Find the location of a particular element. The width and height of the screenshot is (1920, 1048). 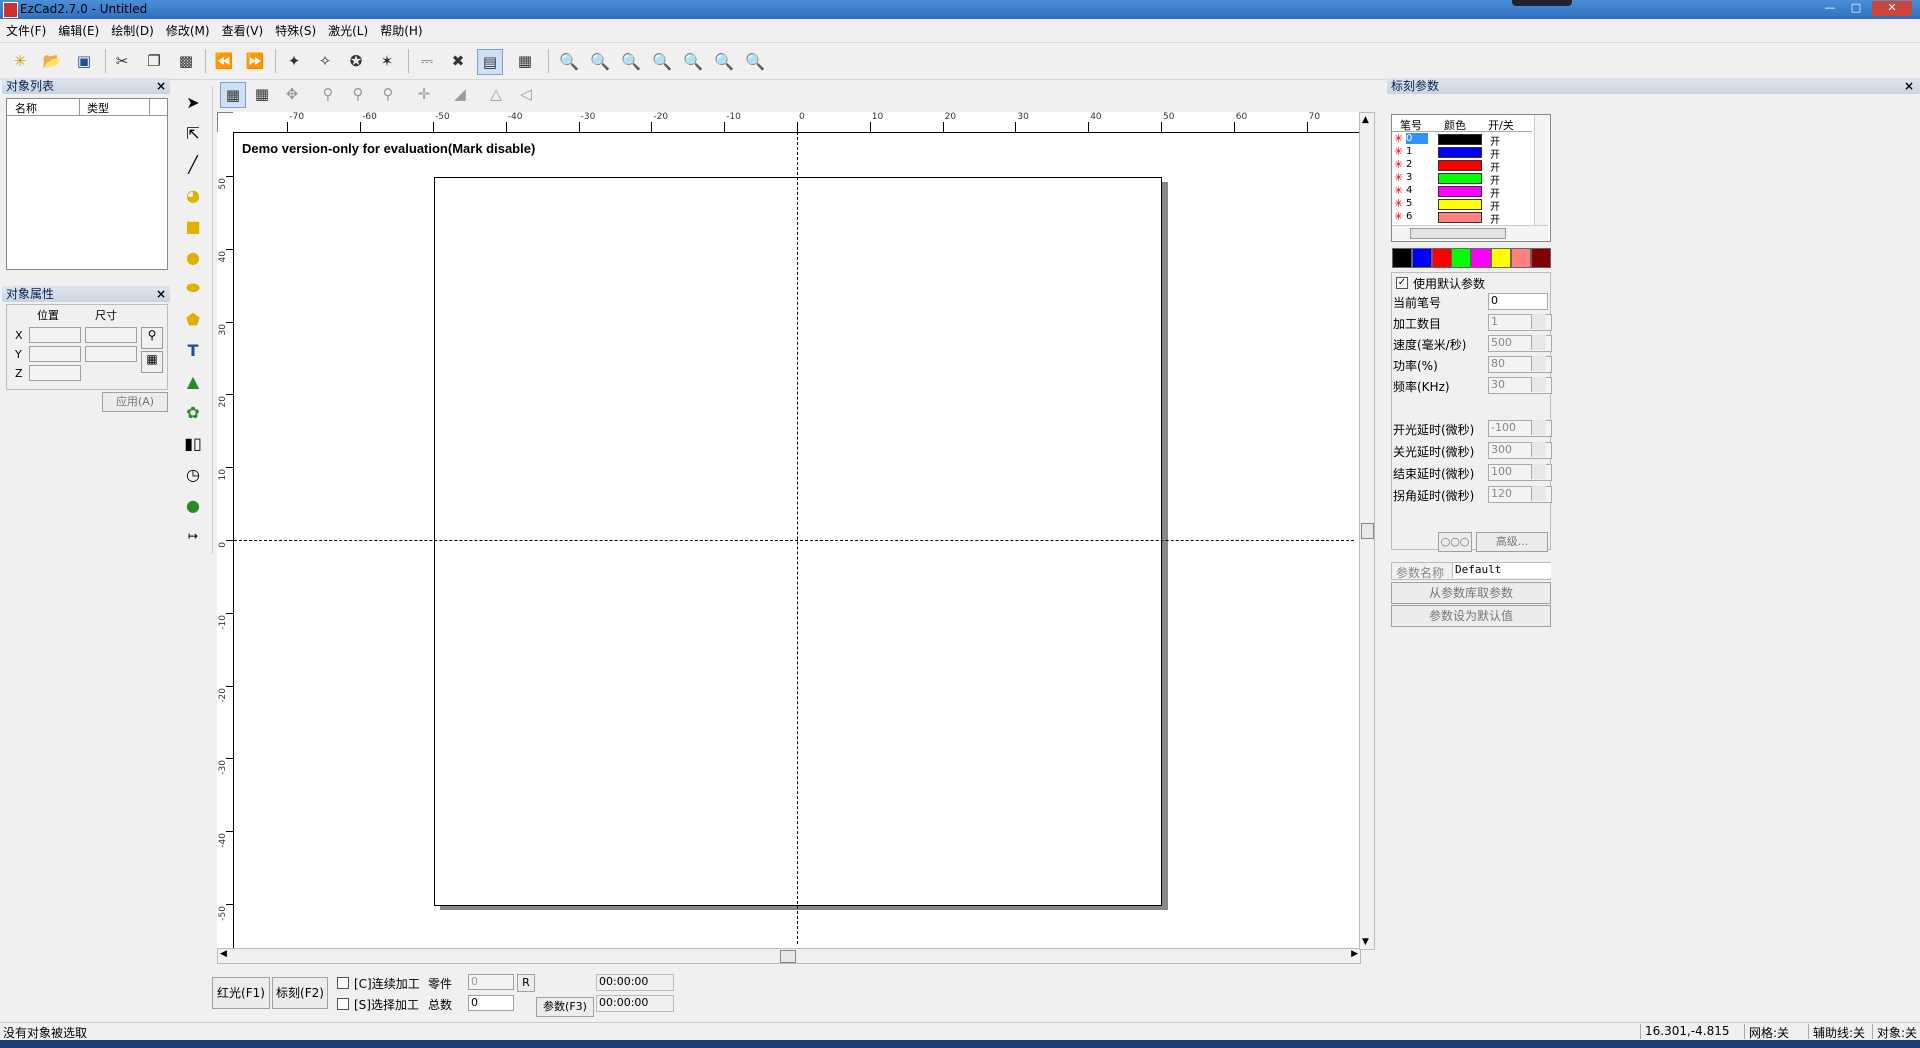

io-signal-icon: ● is located at coordinates (193, 505).